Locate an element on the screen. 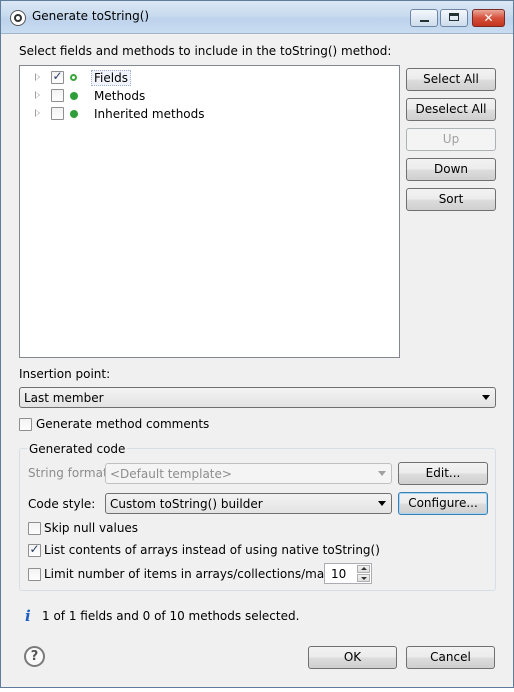 The height and width of the screenshot is (692, 514). maximize-icon is located at coordinates (454, 18).